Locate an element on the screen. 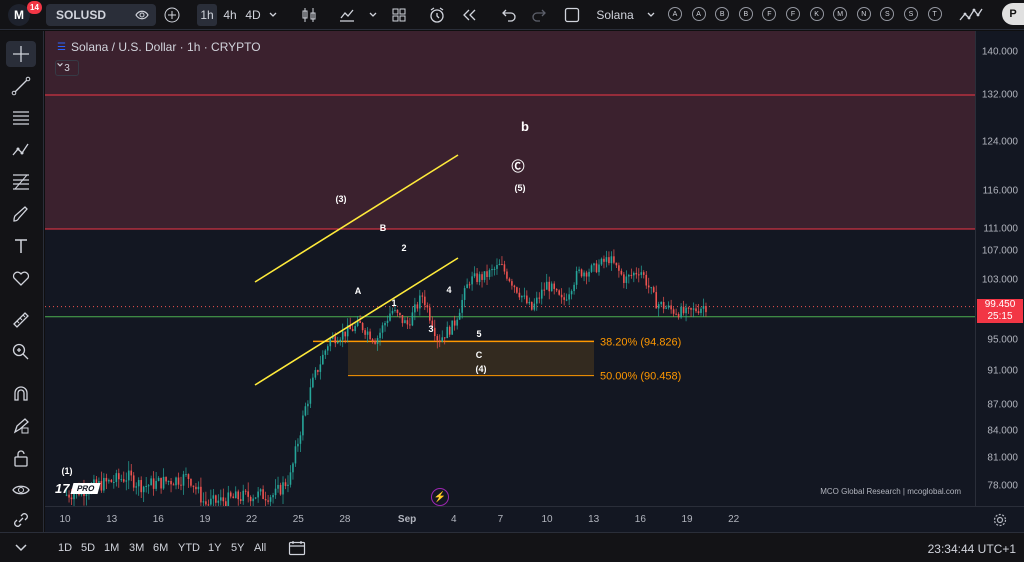 This screenshot has height=562, width=1024. wave-label-w5s: 5 is located at coordinates (478, 334).